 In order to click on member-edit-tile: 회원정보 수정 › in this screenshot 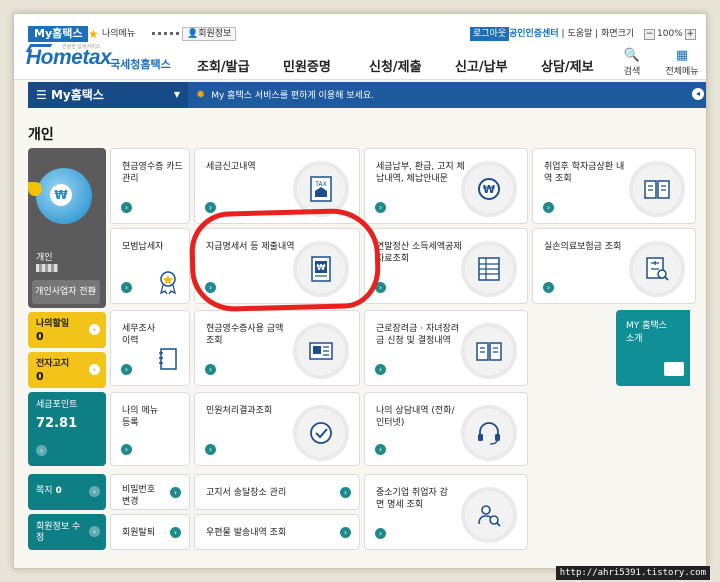, I will do `click(67, 532)`.